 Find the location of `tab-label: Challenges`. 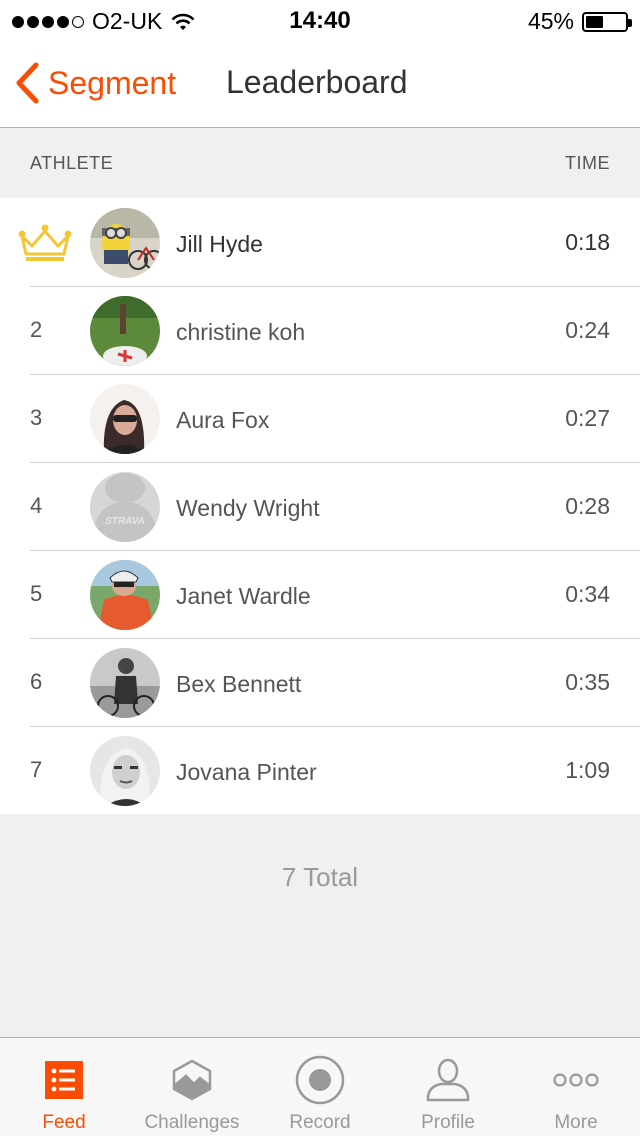

tab-label: Challenges is located at coordinates (192, 1122).